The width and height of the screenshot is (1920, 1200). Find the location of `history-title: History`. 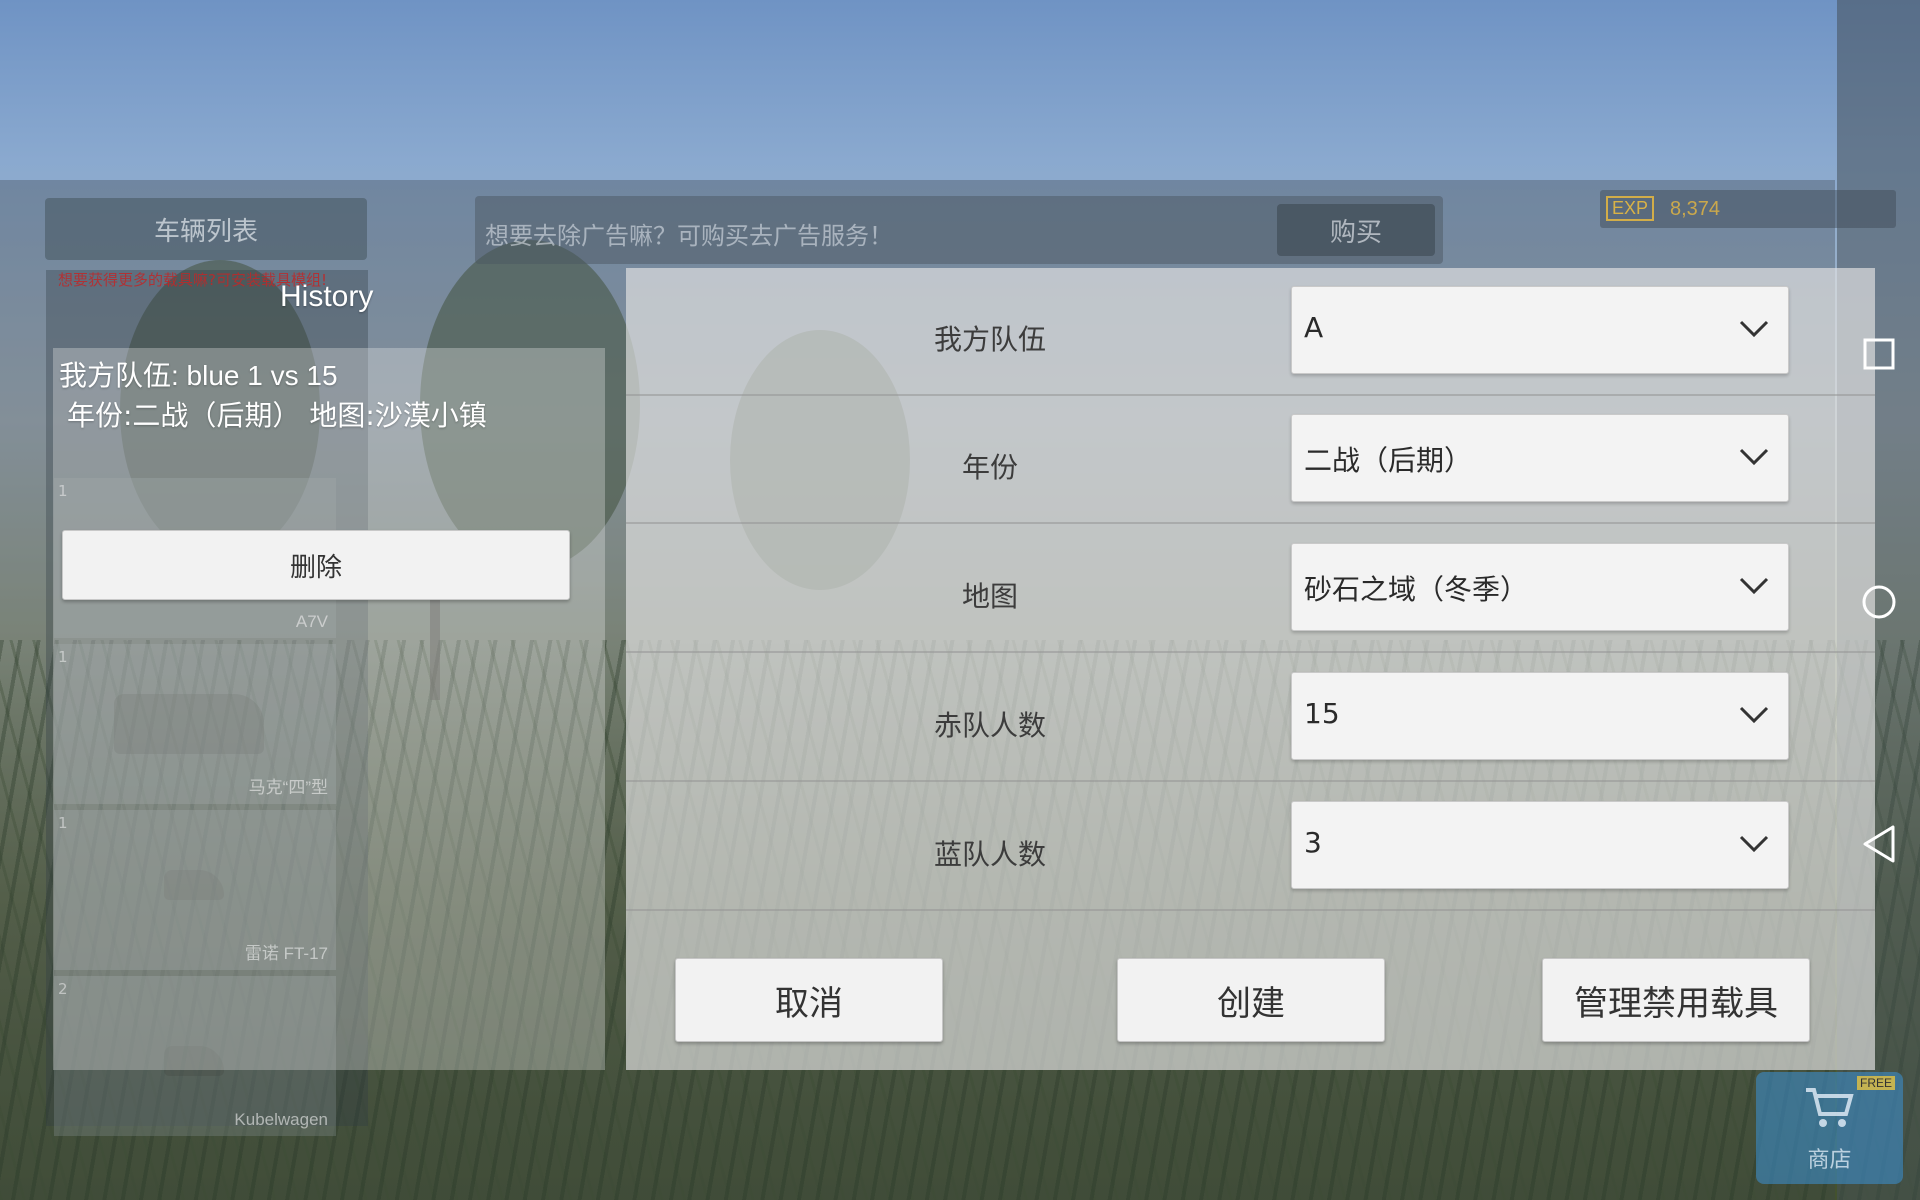

history-title: History is located at coordinates (327, 296).